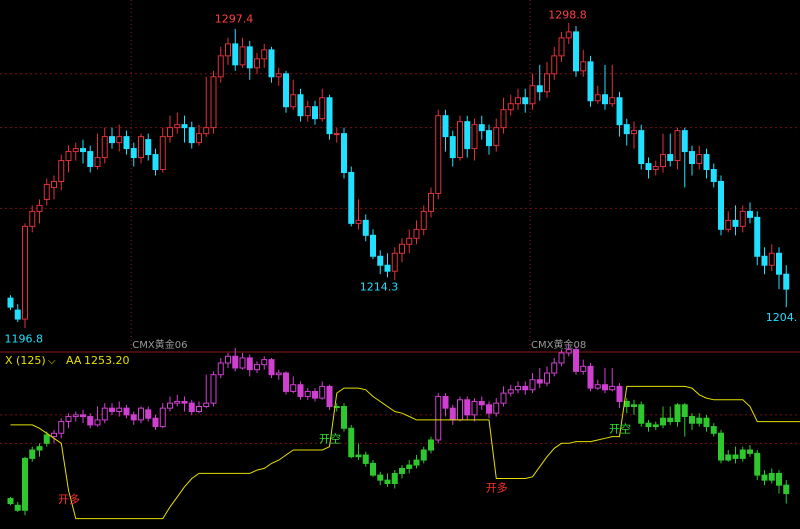 The height and width of the screenshot is (529, 800). Describe the element at coordinates (330, 439) in the screenshot. I see `signal-short-label: 开空` at that location.